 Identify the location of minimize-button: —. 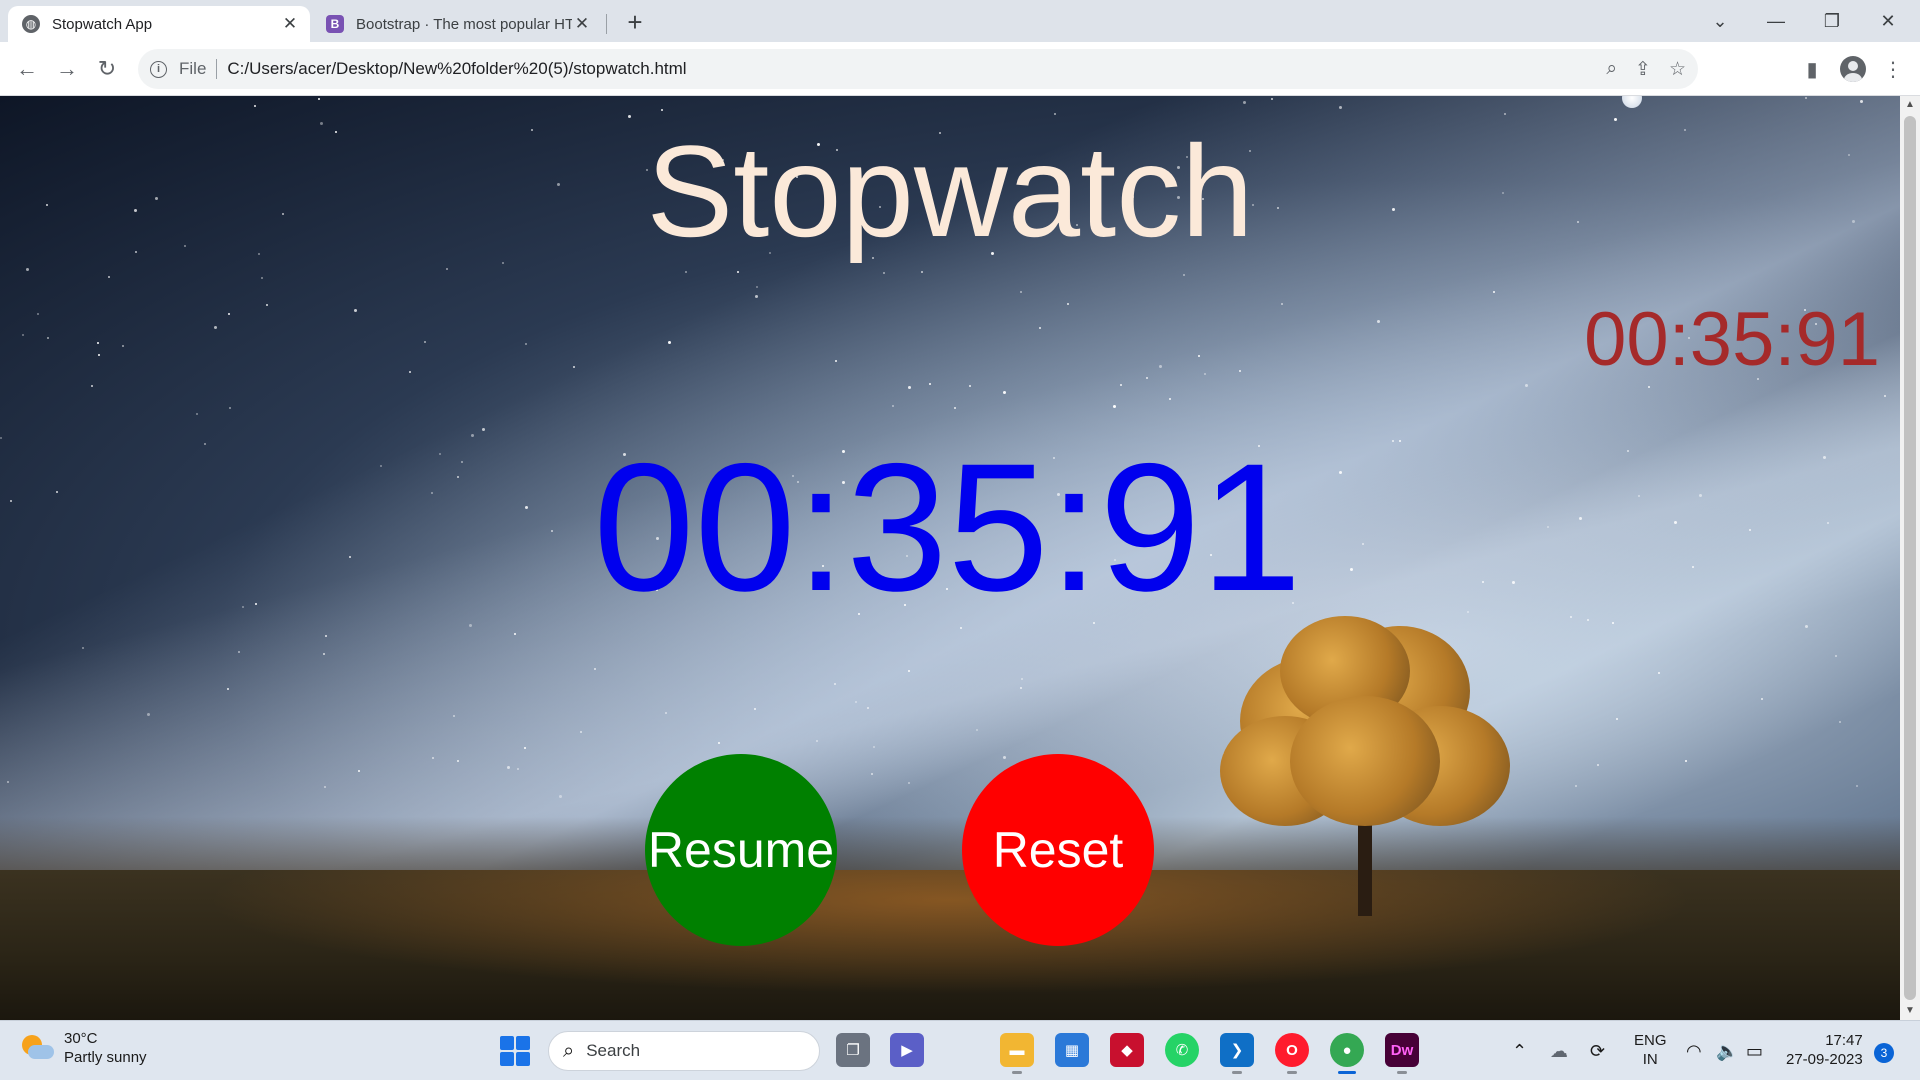
(1776, 21).